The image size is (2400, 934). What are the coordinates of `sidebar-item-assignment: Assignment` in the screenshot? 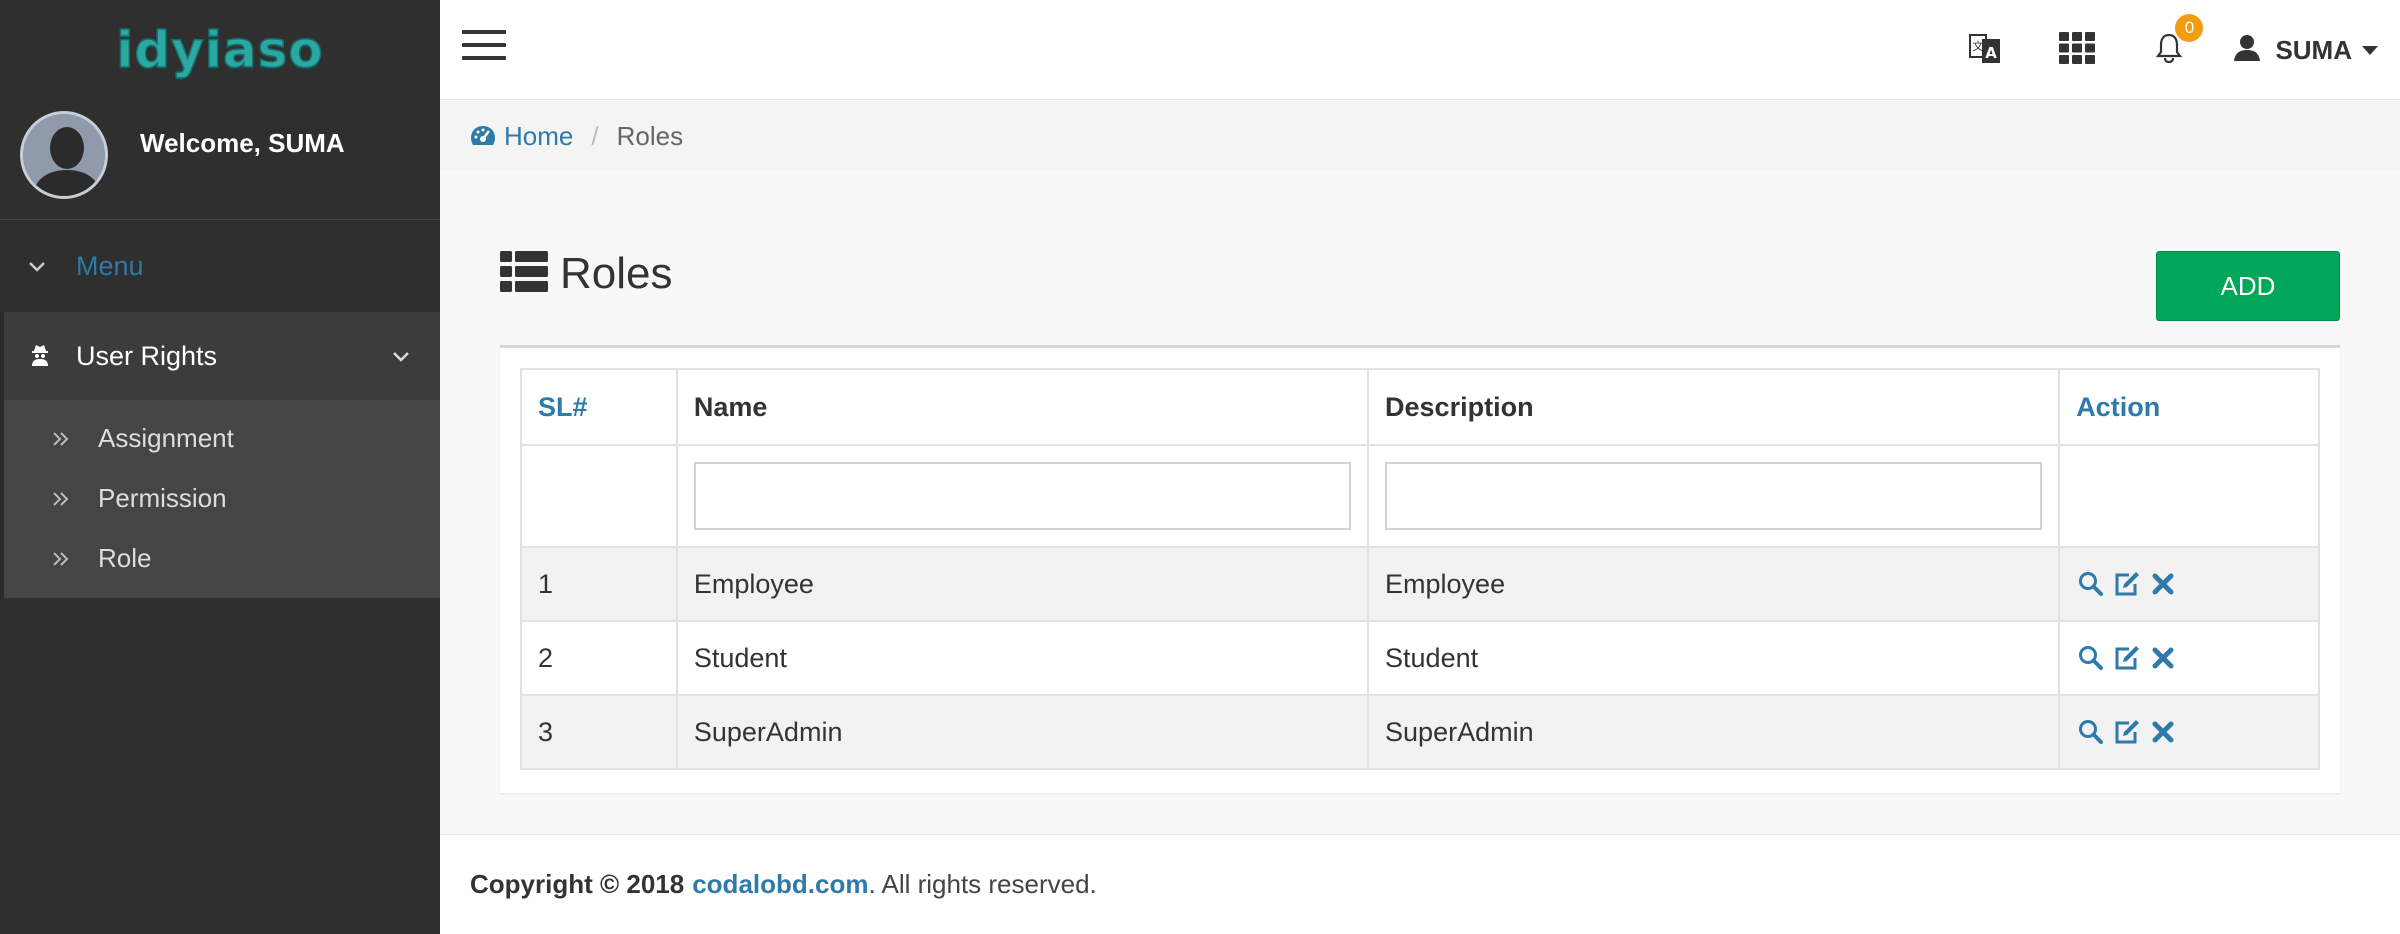 It's located at (222, 438).